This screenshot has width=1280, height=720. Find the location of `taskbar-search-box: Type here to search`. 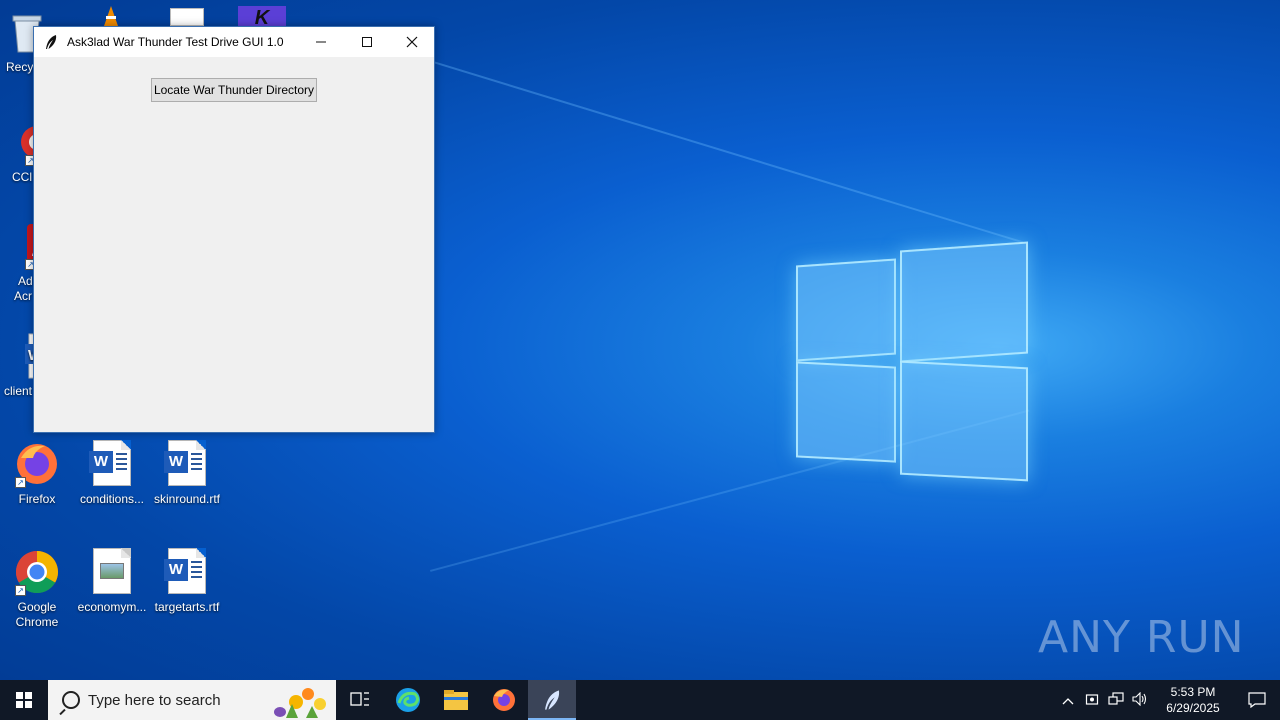

taskbar-search-box: Type here to search is located at coordinates (192, 700).